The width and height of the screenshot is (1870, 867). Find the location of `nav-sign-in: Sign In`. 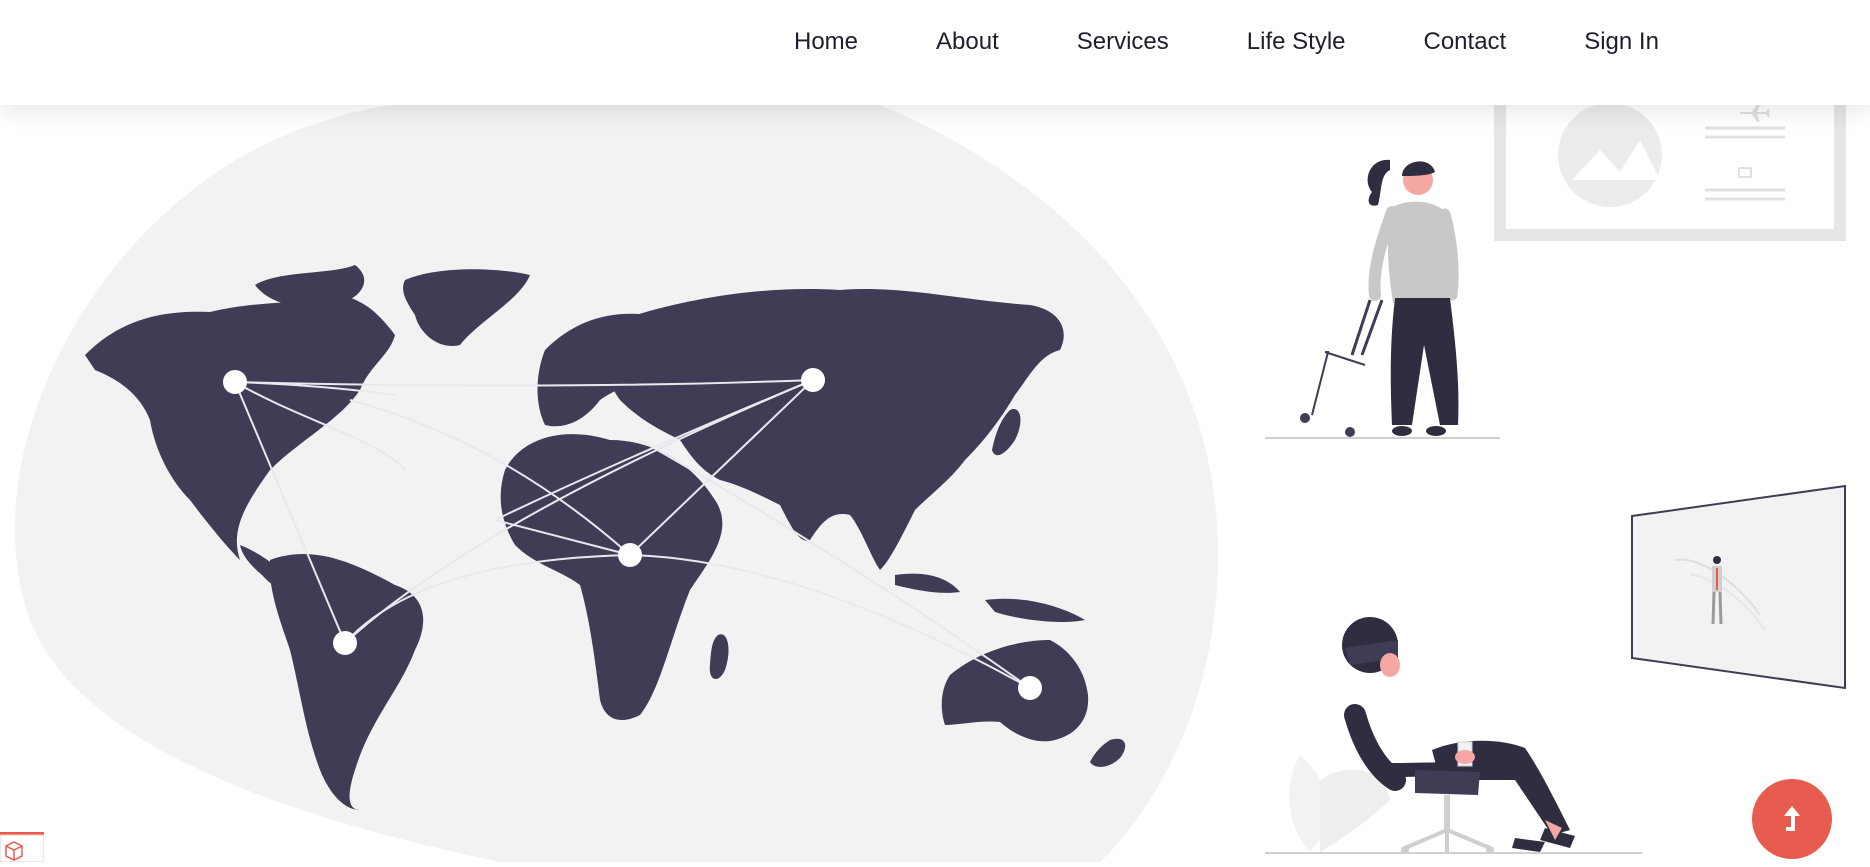

nav-sign-in: Sign In is located at coordinates (1621, 42).